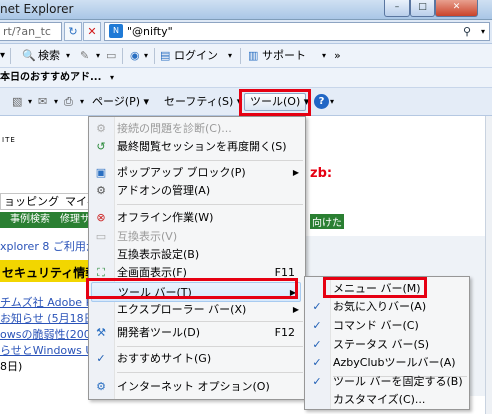 The width and height of the screenshot is (492, 414). I want to click on search-box: N "@nifty" ⚲ ▾, so click(297, 31).